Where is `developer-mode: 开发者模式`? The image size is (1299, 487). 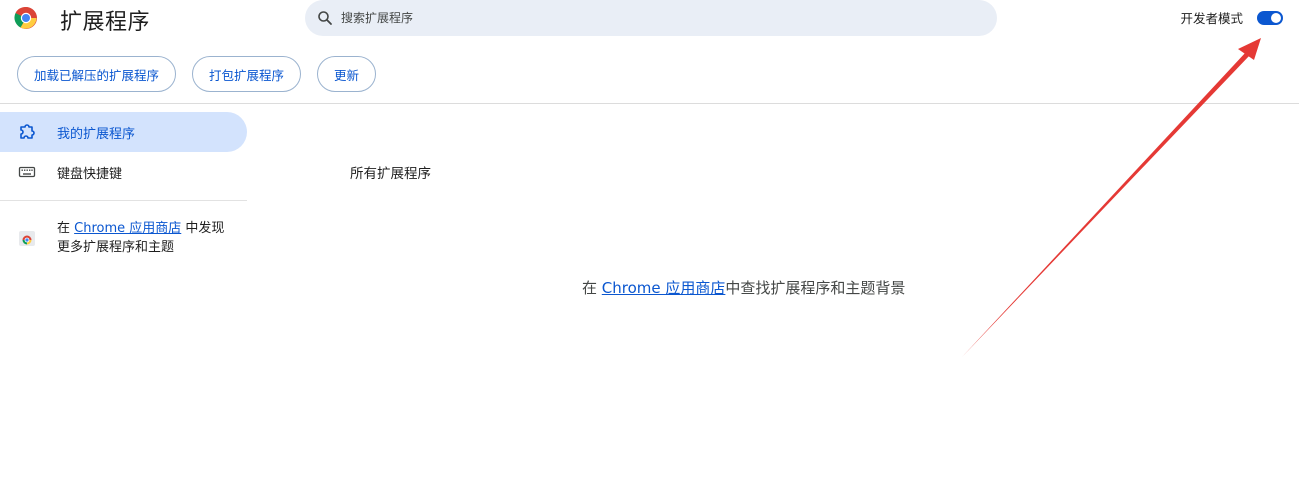 developer-mode: 开发者模式 is located at coordinates (1231, 17).